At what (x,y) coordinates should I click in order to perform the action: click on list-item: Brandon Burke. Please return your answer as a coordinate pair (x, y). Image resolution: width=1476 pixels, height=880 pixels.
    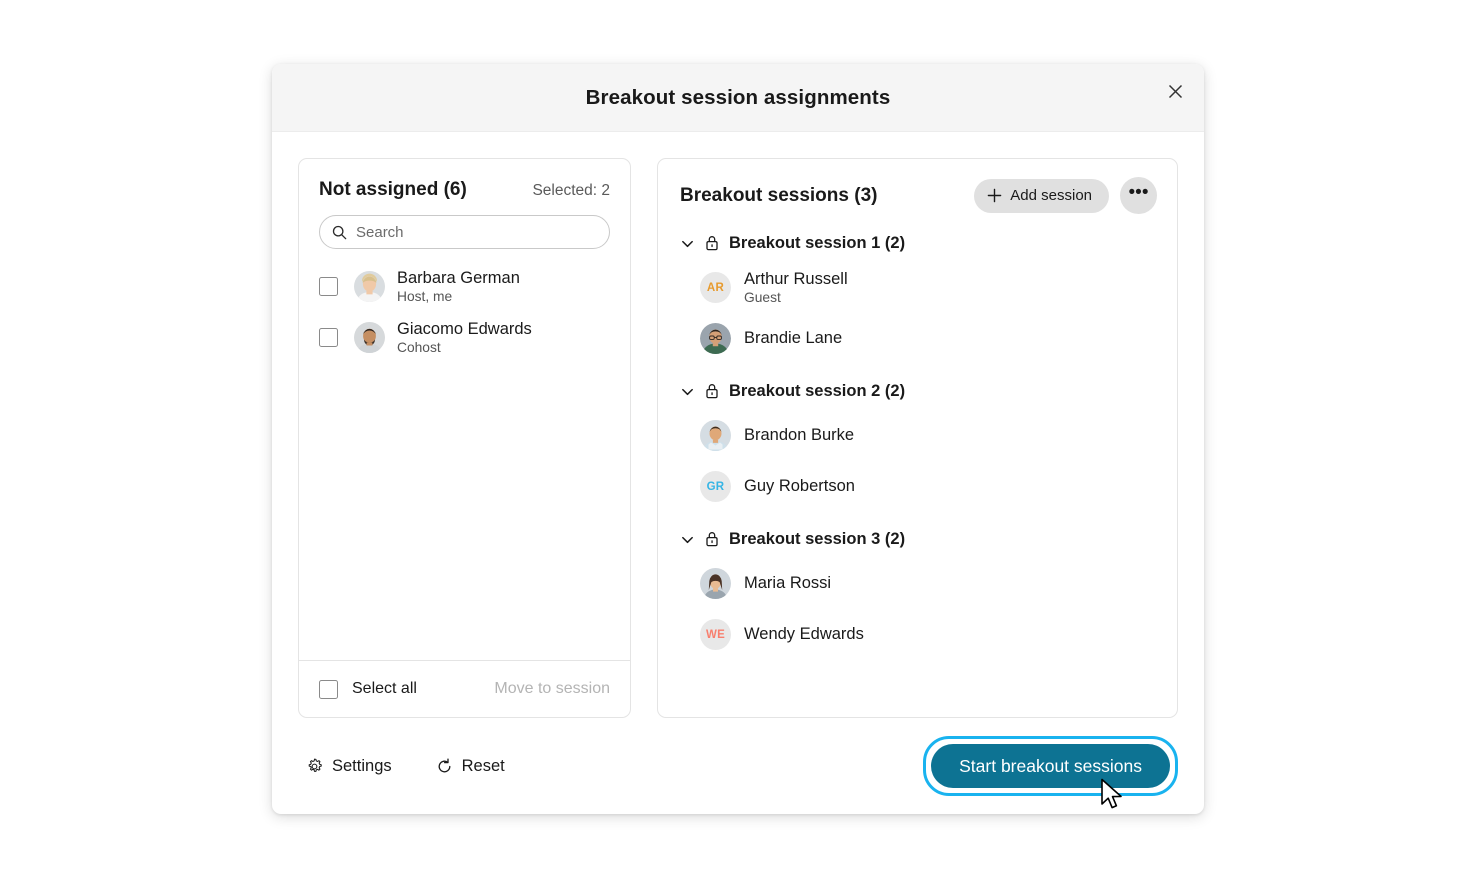
    Looking at the image, I should click on (917, 435).